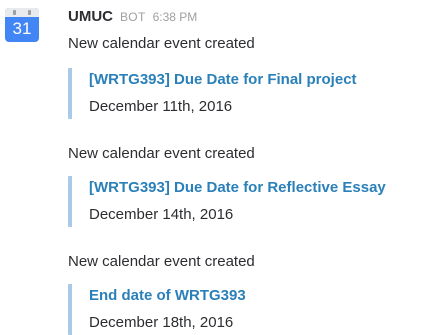 This screenshot has height=335, width=445. What do you see at coordinates (161, 106) in the screenshot?
I see `event-date: December 11th, 2016` at bounding box center [161, 106].